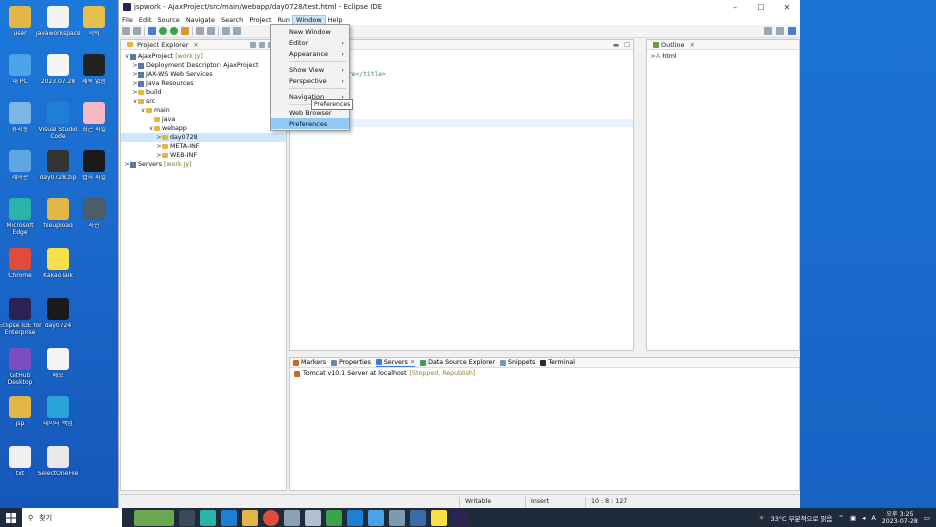 This screenshot has width=936, height=527. I want to click on desktop-icon: 최근 파일, so click(94, 122).